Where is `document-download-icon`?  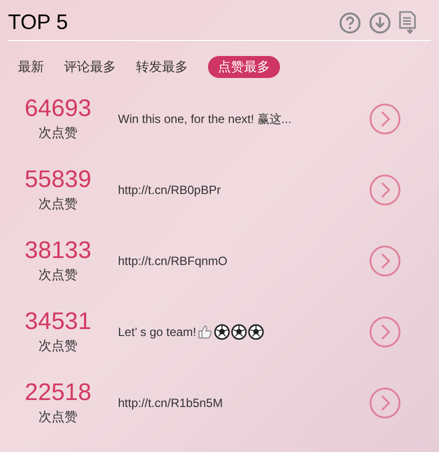 document-download-icon is located at coordinates (408, 23).